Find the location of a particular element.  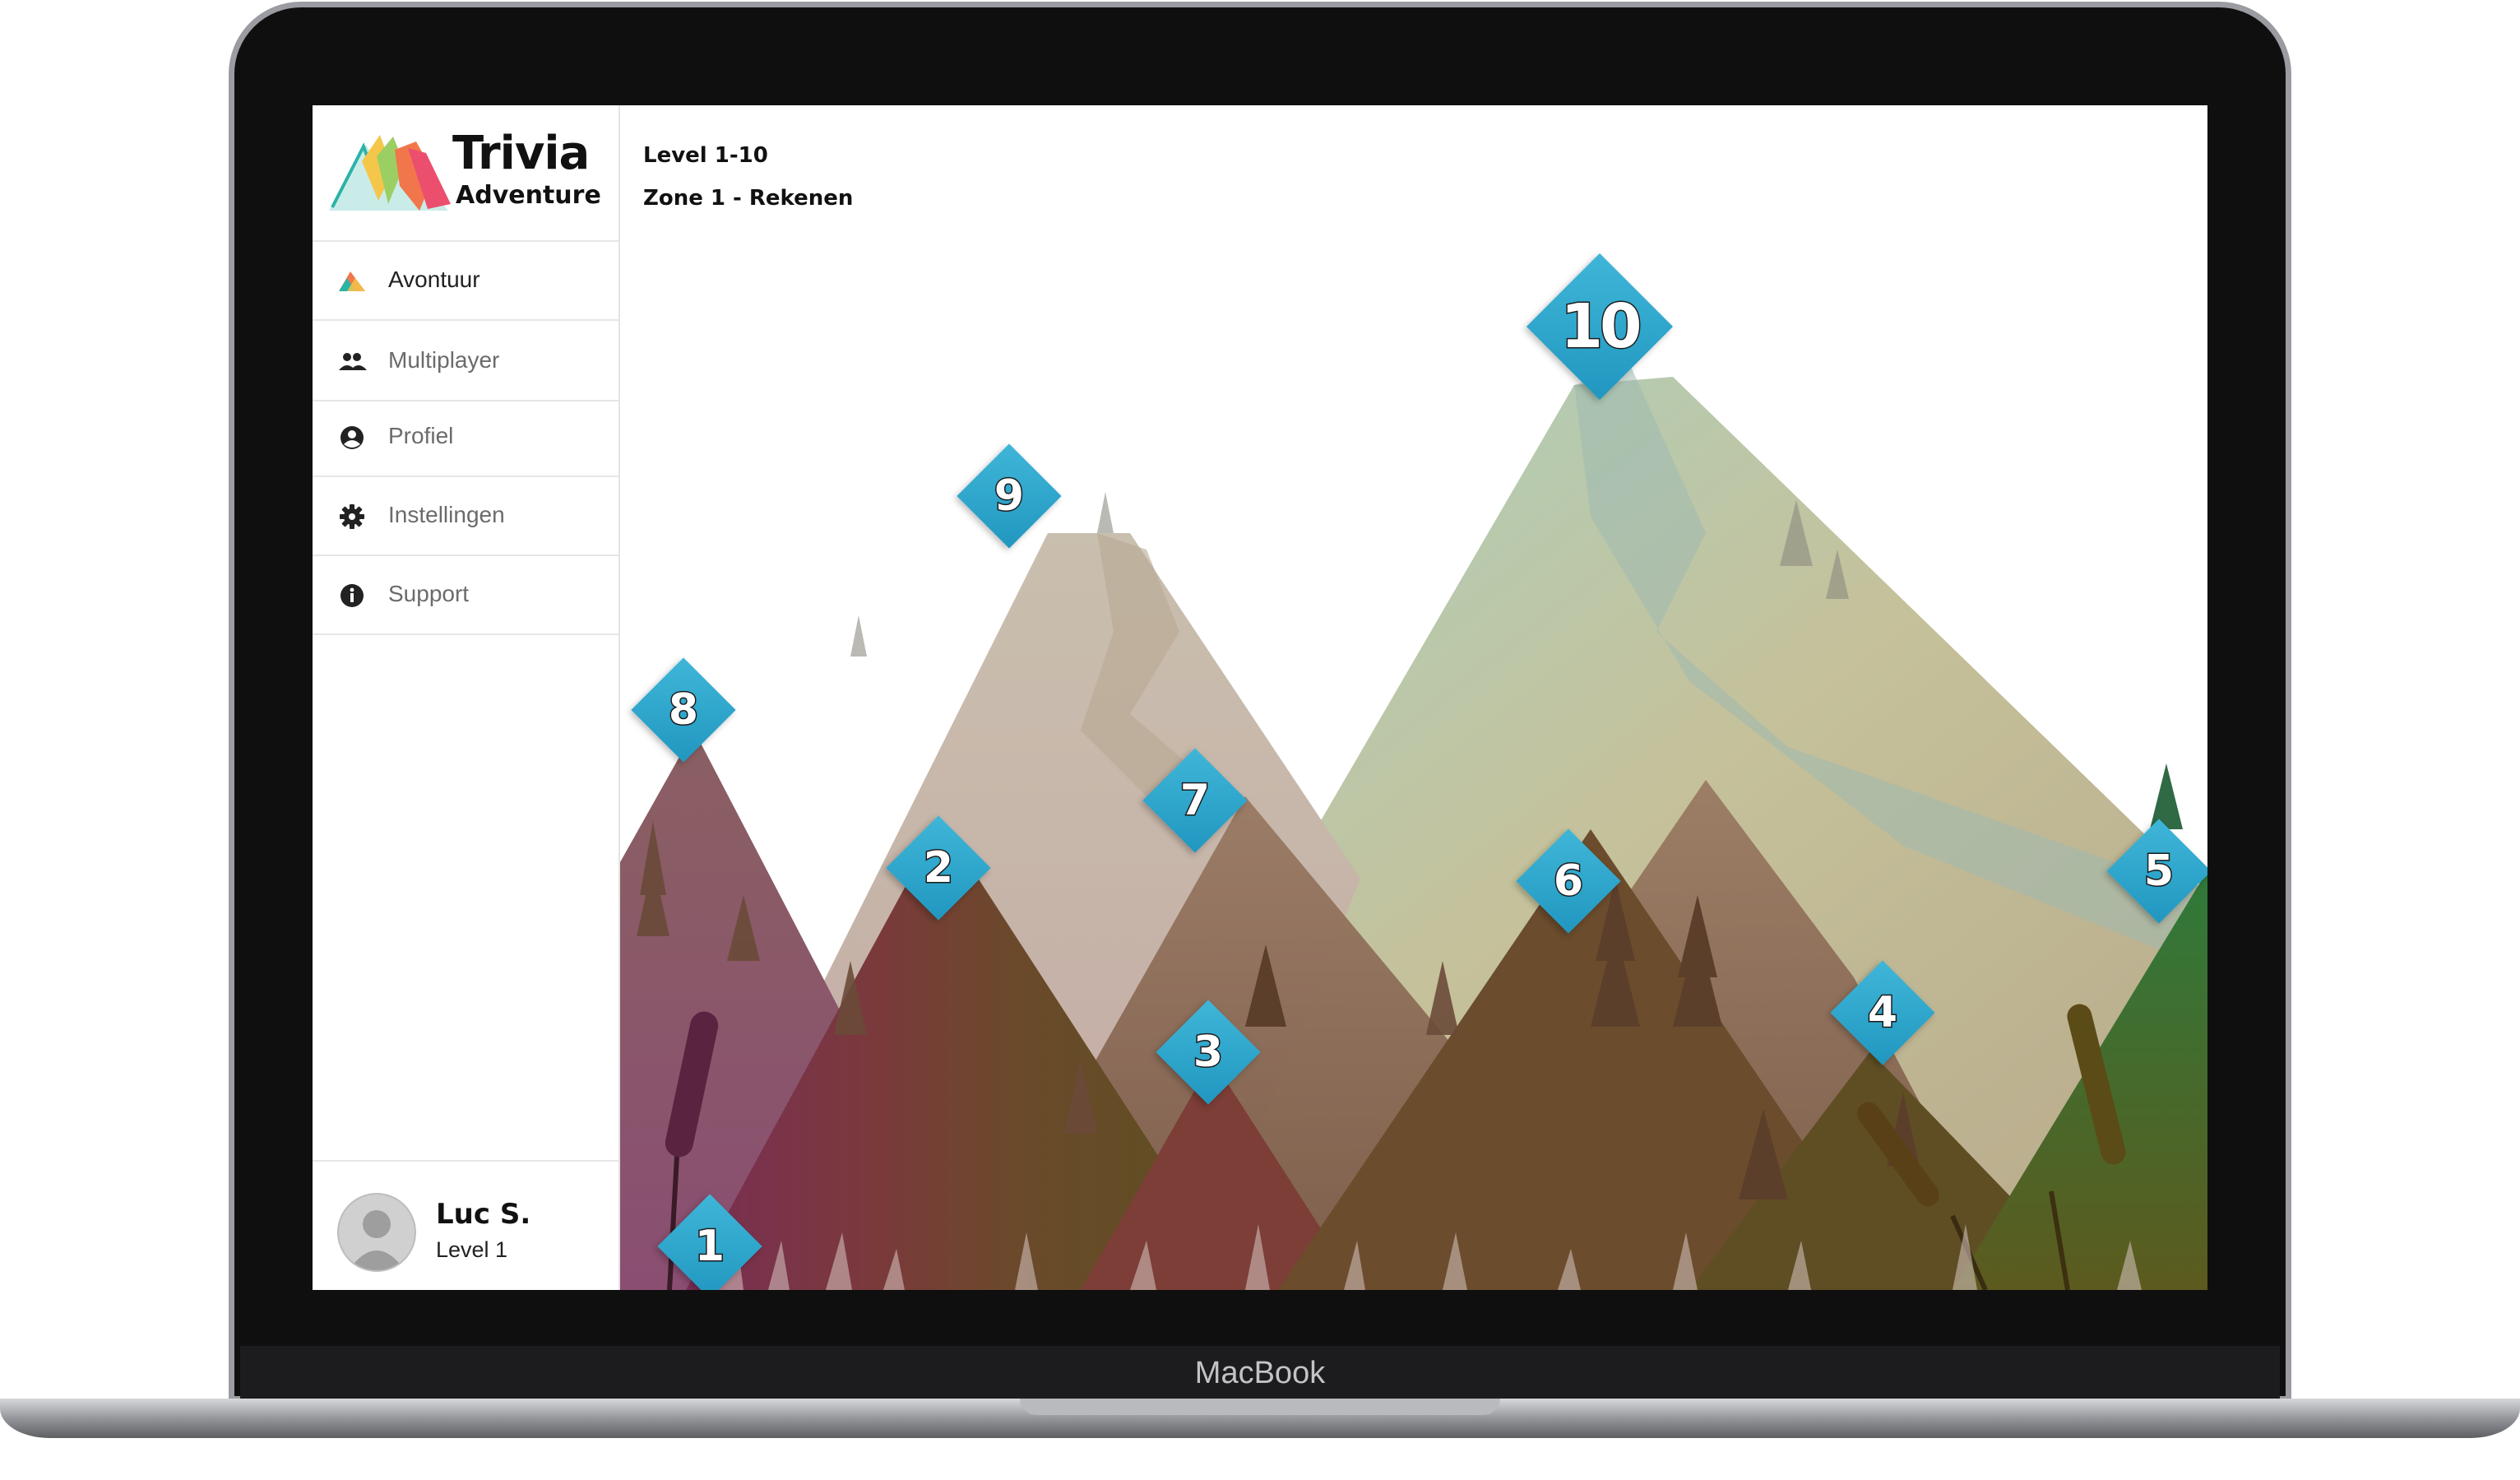

user-level: Level 1 is located at coordinates (472, 1249).